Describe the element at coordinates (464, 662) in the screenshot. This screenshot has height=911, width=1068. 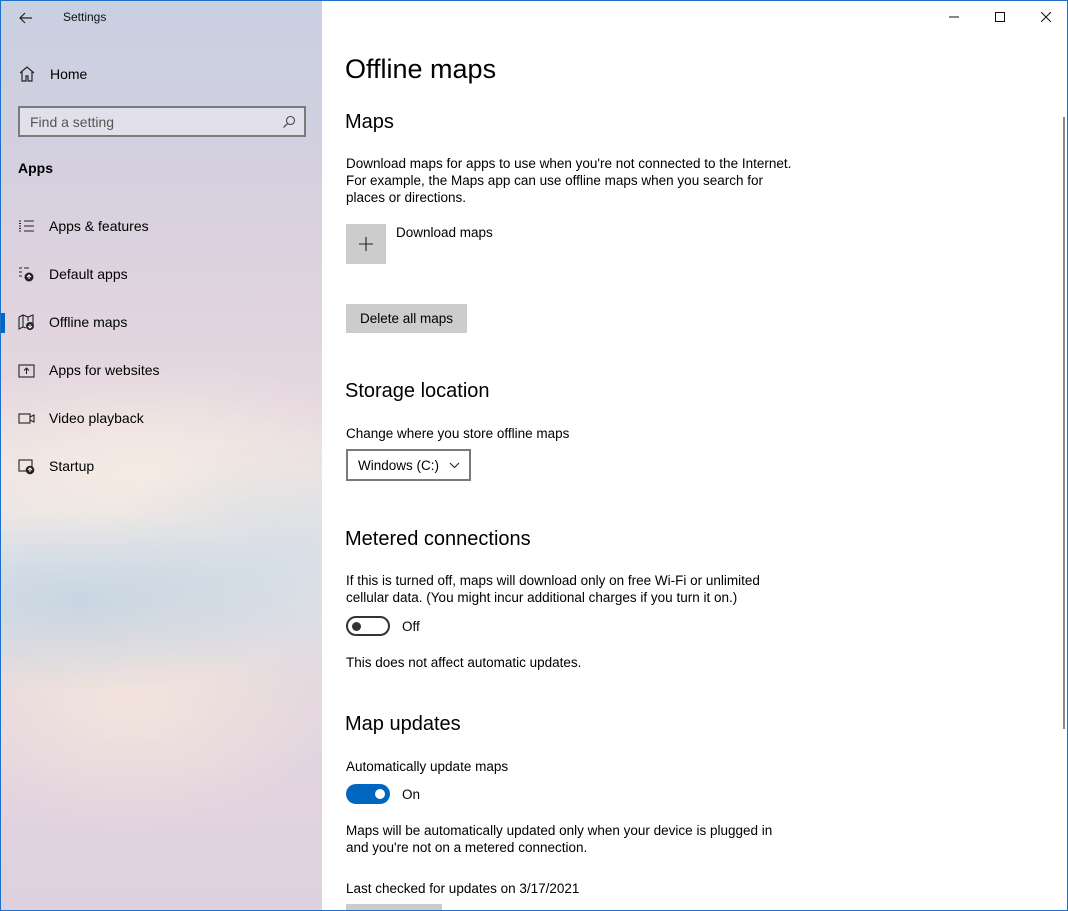
I see `metered-note: This does not affect automatic updates.` at that location.